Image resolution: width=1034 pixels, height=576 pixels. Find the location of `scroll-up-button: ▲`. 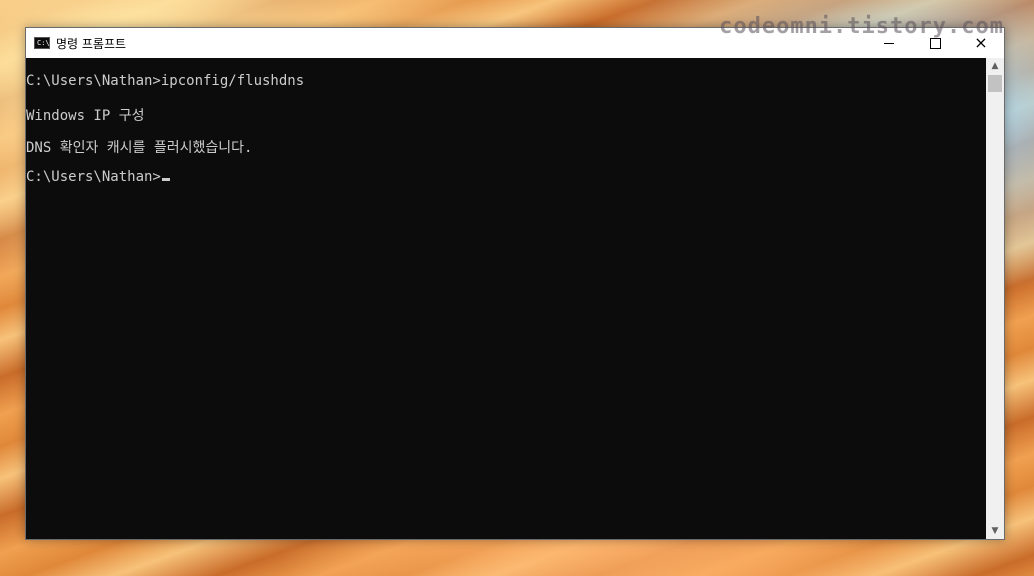

scroll-up-button: ▲ is located at coordinates (995, 66).